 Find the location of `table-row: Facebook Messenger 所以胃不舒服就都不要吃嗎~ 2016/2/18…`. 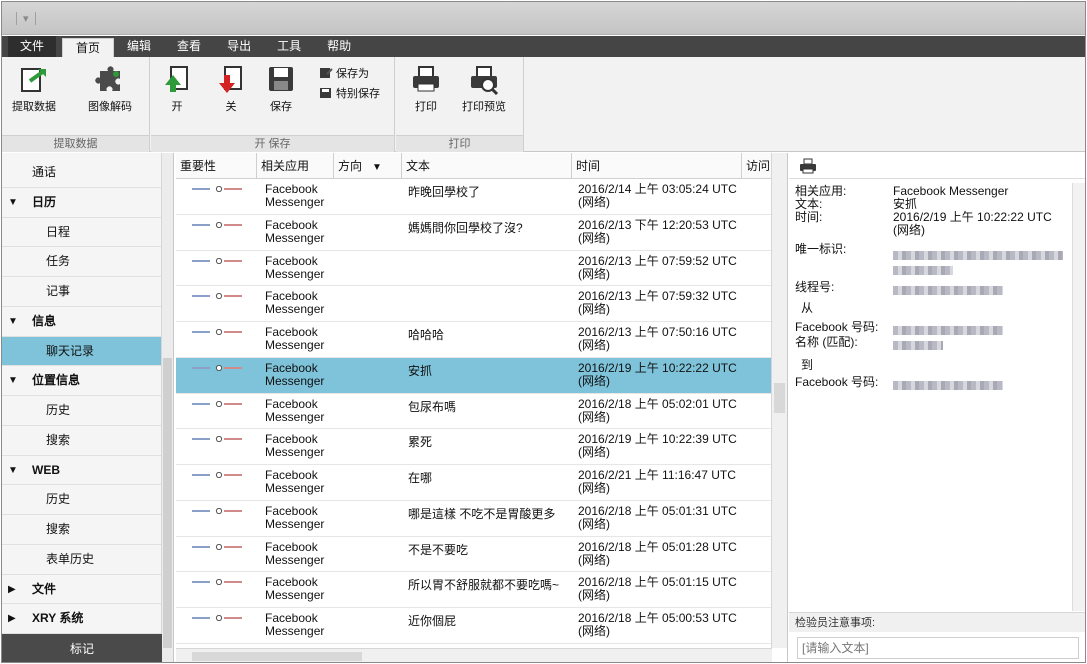

table-row: Facebook Messenger 所以胃不舒服就都不要吃嗎~ 2016/2/18… is located at coordinates (474, 590).